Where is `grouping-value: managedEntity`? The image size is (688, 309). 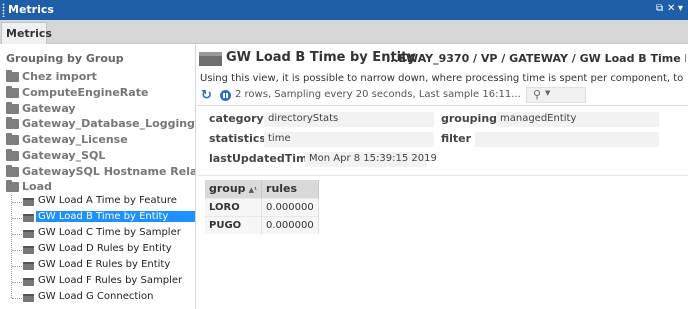
grouping-value: managedEntity is located at coordinates (577, 119).